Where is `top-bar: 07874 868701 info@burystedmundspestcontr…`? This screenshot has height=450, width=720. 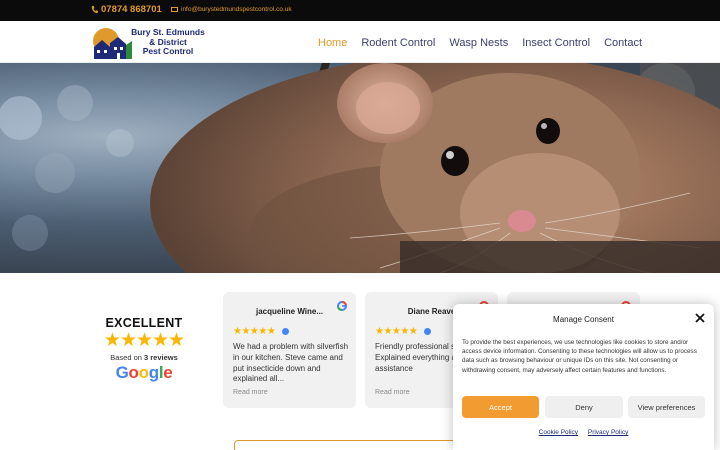 top-bar: 07874 868701 info@burystedmundspestcontr… is located at coordinates (360, 10).